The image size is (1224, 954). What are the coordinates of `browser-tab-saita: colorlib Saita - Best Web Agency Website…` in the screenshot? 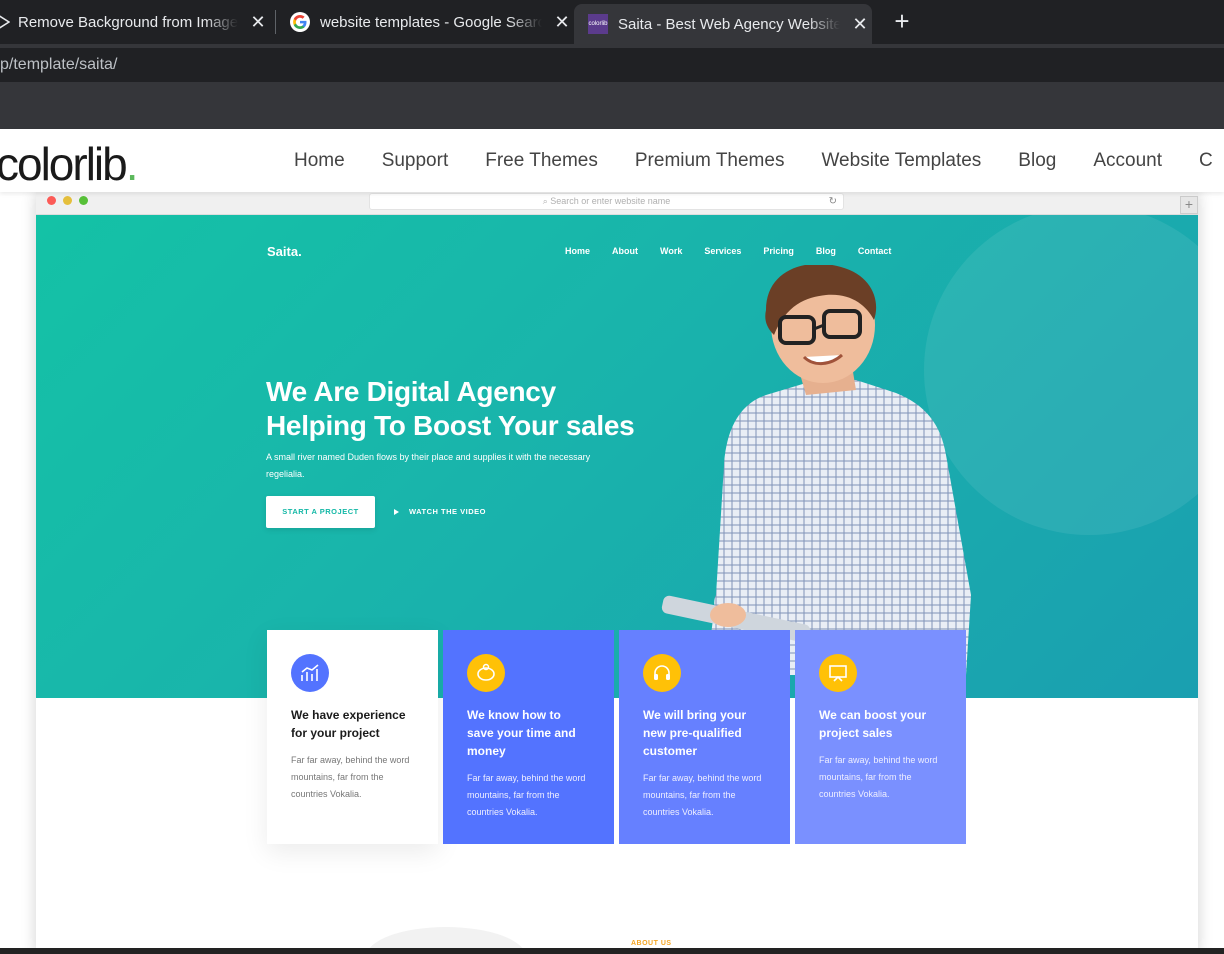 It's located at (723, 24).